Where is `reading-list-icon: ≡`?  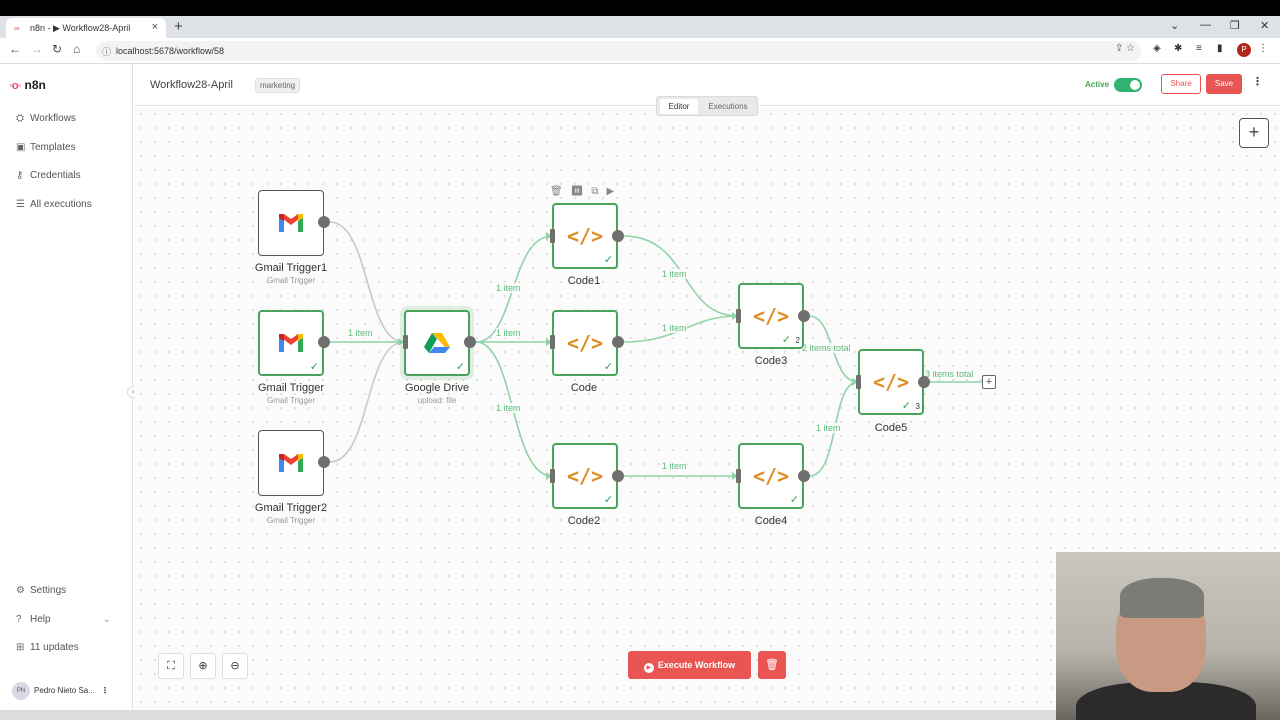
reading-list-icon: ≡ is located at coordinates (1199, 48).